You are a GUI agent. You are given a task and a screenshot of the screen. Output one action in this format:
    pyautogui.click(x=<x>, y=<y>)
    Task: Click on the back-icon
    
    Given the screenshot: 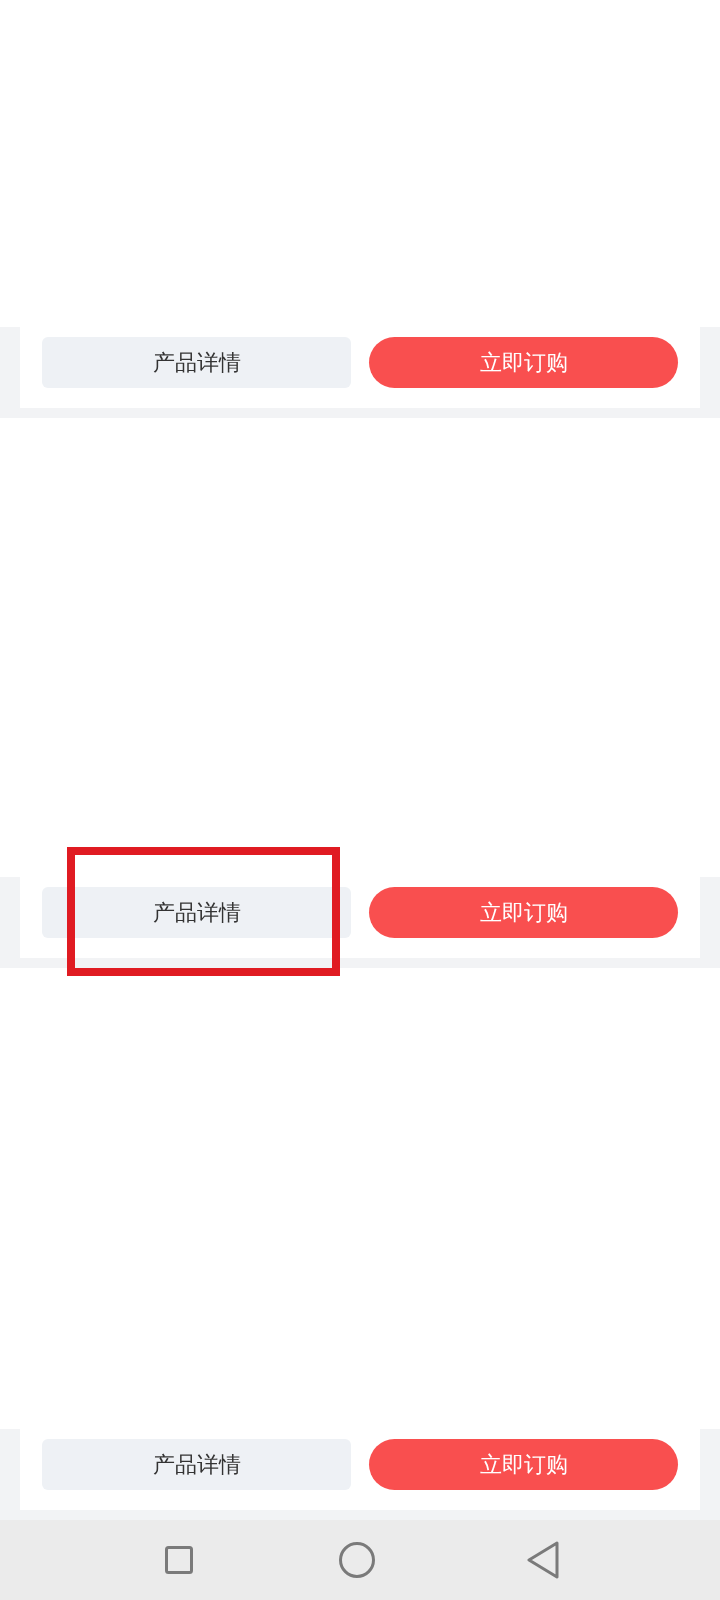 What is the action you would take?
    pyautogui.click(x=543, y=1560)
    